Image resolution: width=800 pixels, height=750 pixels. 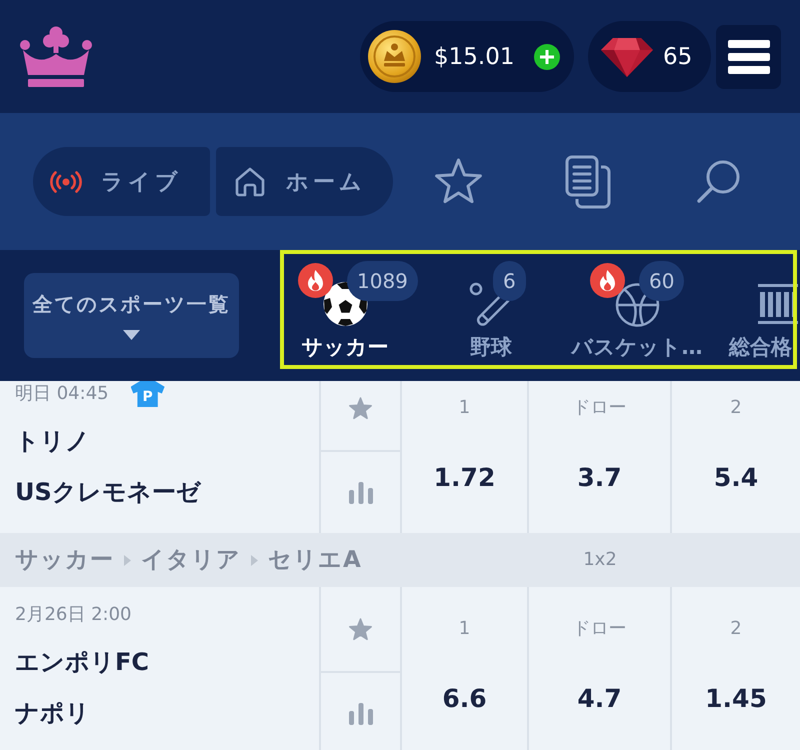 I want to click on jersey-tag: P, so click(x=147, y=394).